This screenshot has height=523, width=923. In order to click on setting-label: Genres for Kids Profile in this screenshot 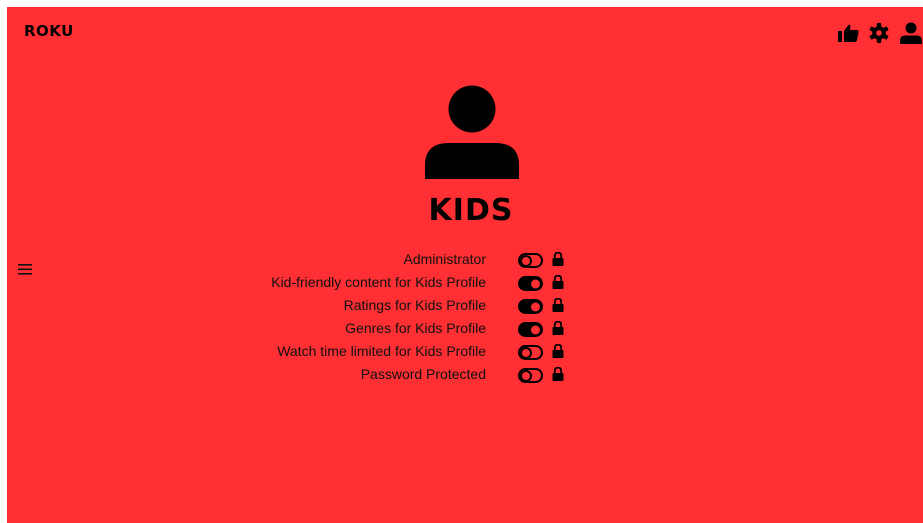, I will do `click(415, 328)`.